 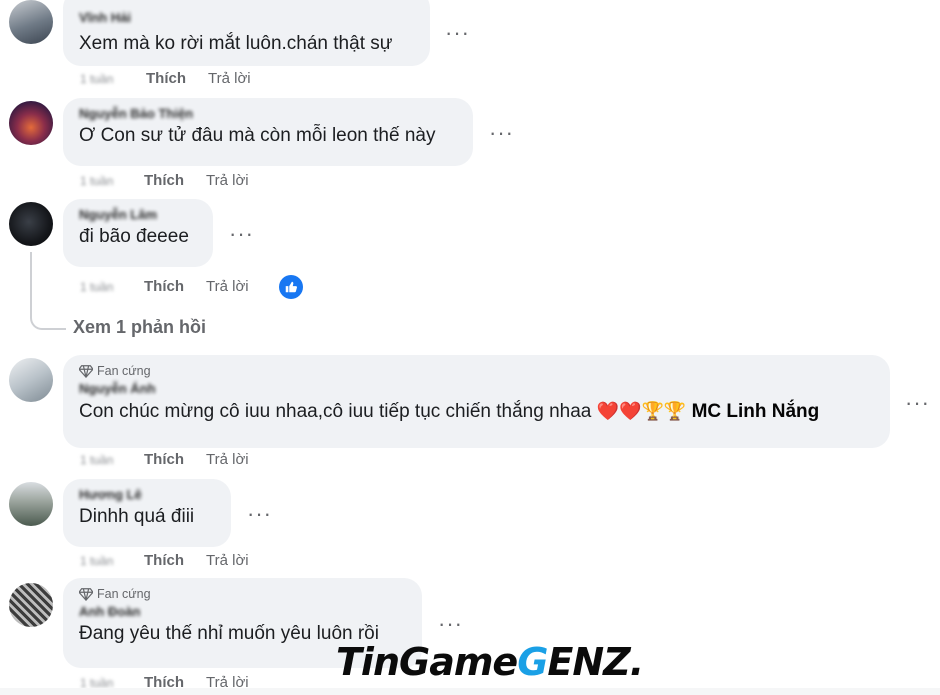 What do you see at coordinates (268, 114) in the screenshot?
I see `comment-author: Nguyễn Bảo Thiện` at bounding box center [268, 114].